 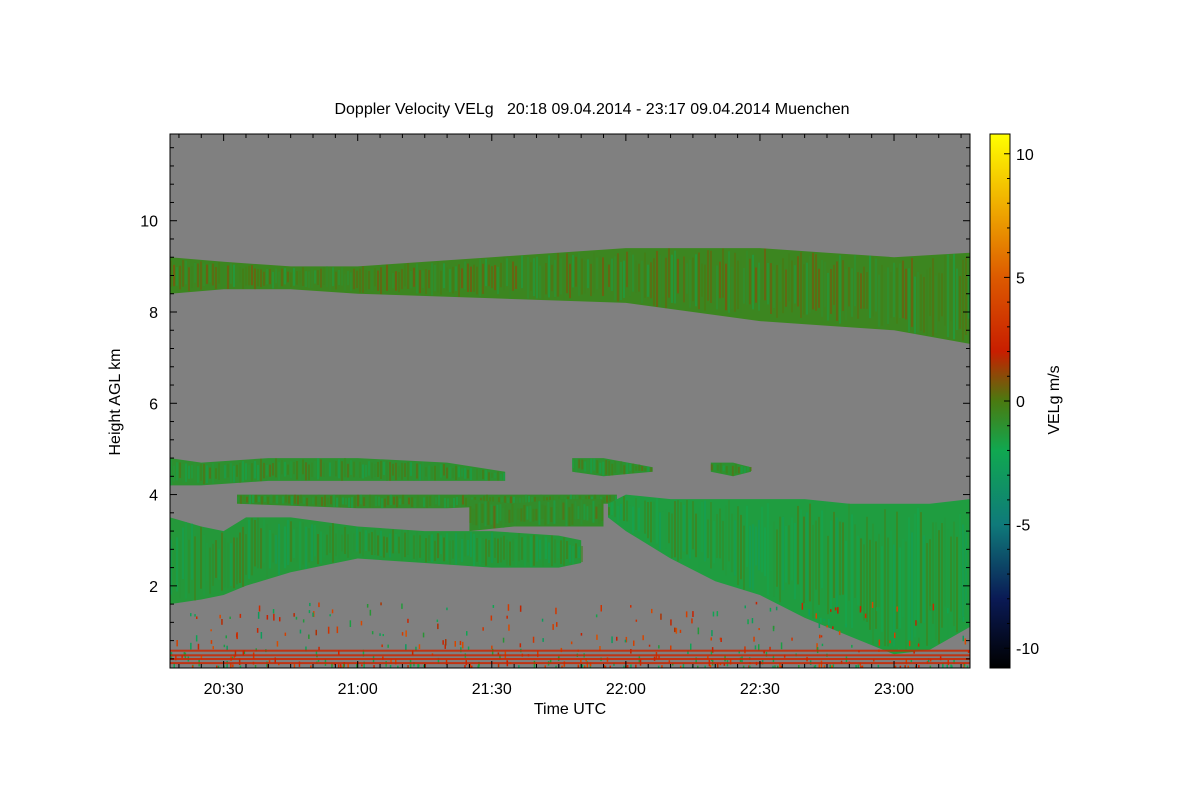 I want to click on y-tick-label: 6, so click(x=153, y=404).